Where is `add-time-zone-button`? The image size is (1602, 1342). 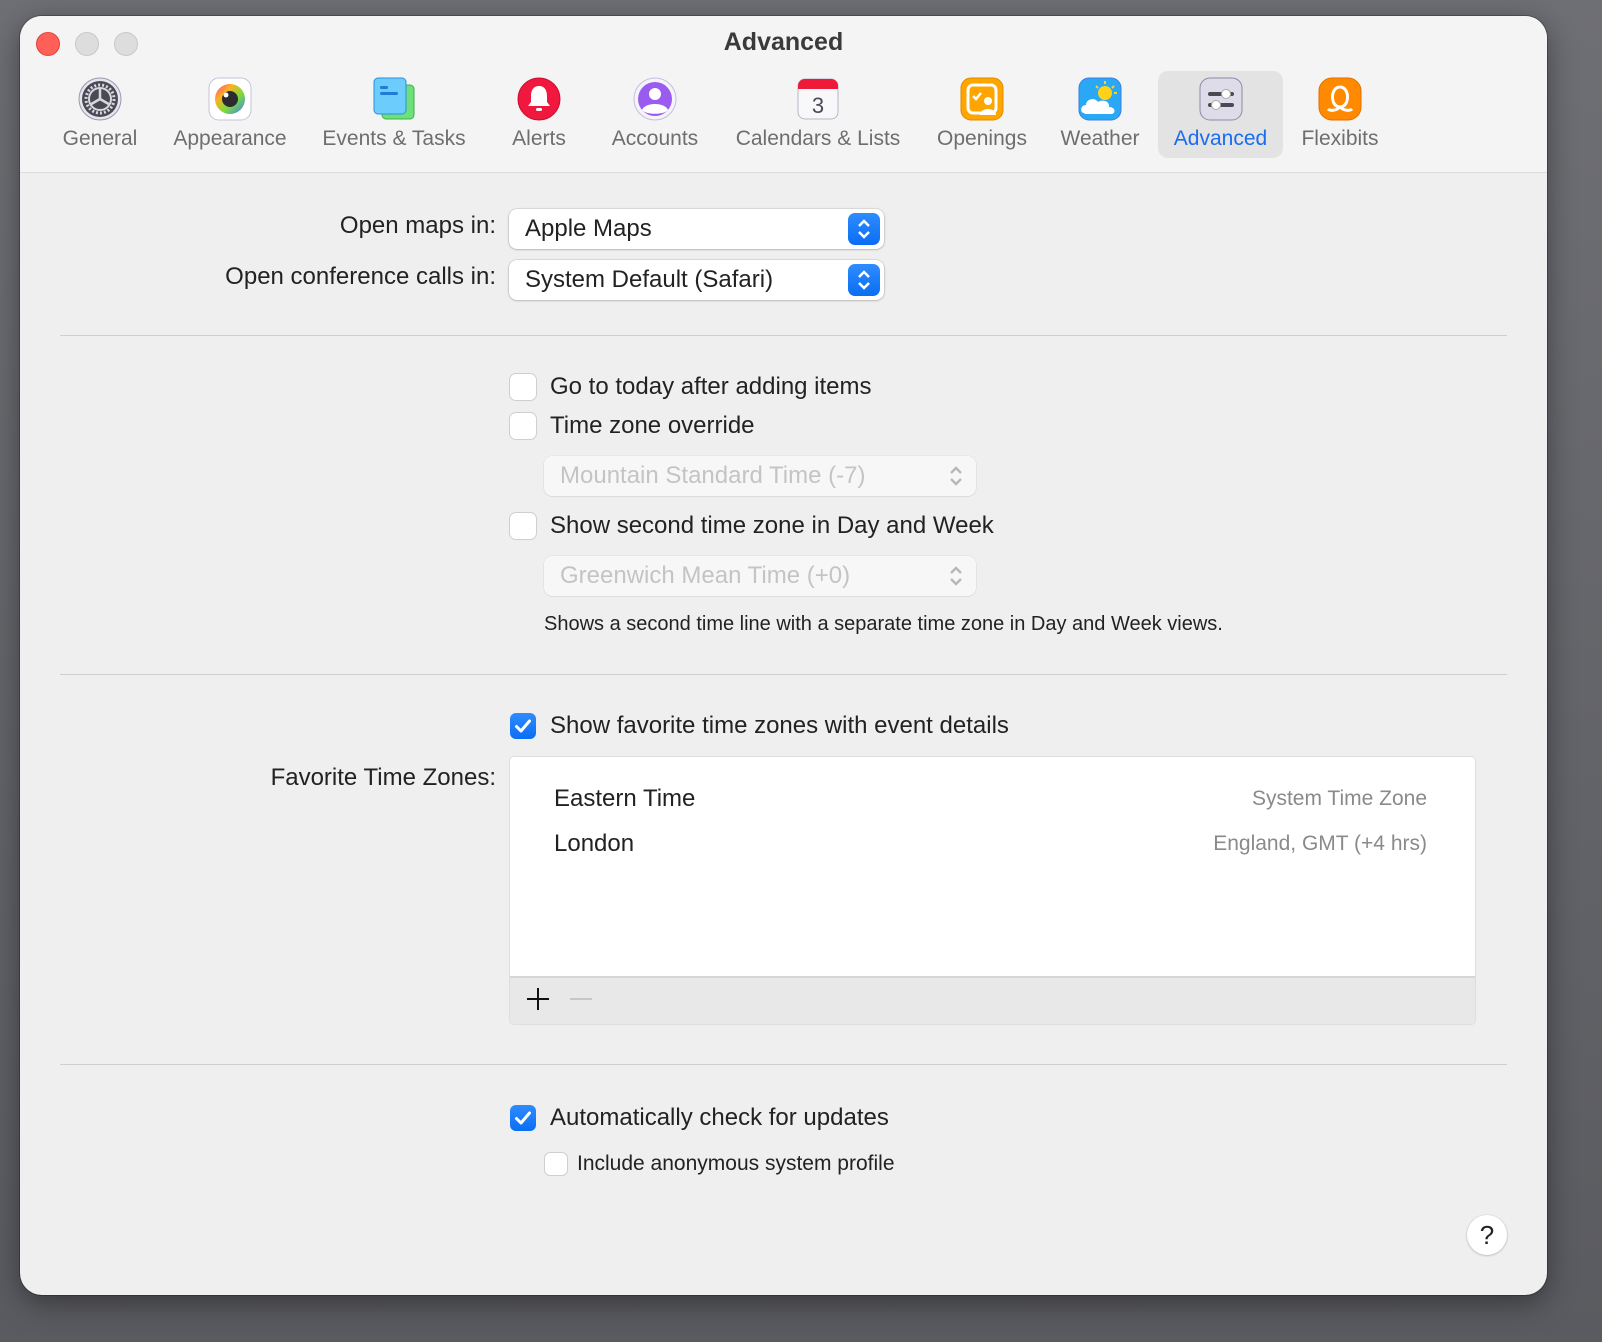
add-time-zone-button is located at coordinates (538, 999).